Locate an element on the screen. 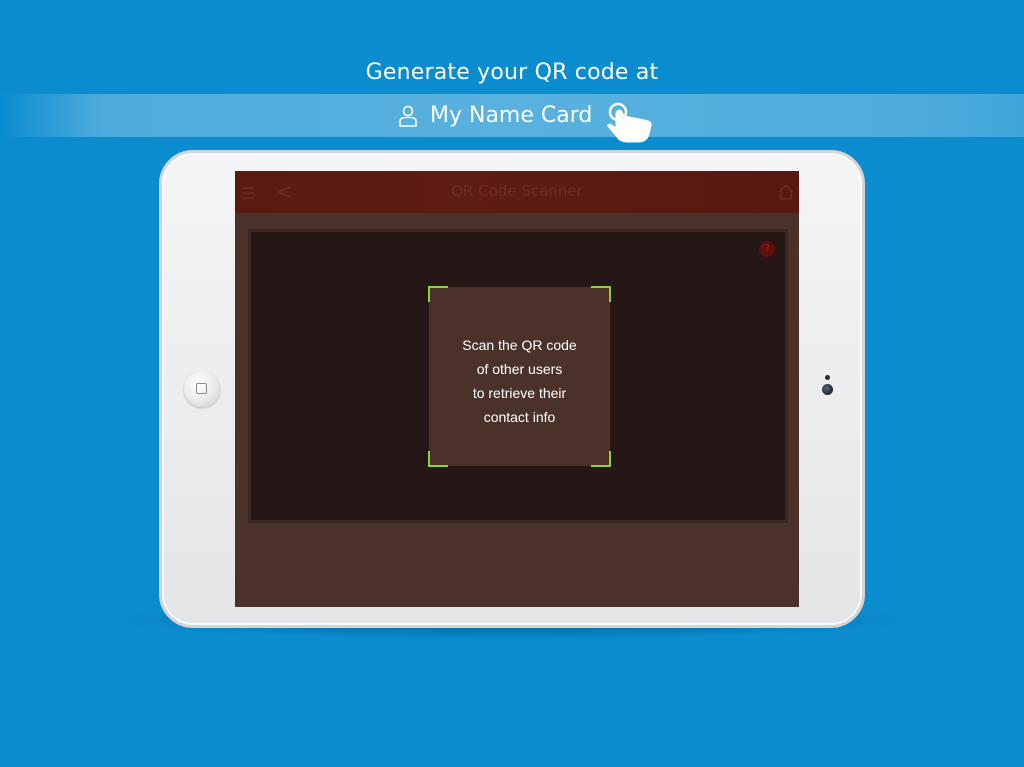  scan-corner-top-right is located at coordinates (601, 294).